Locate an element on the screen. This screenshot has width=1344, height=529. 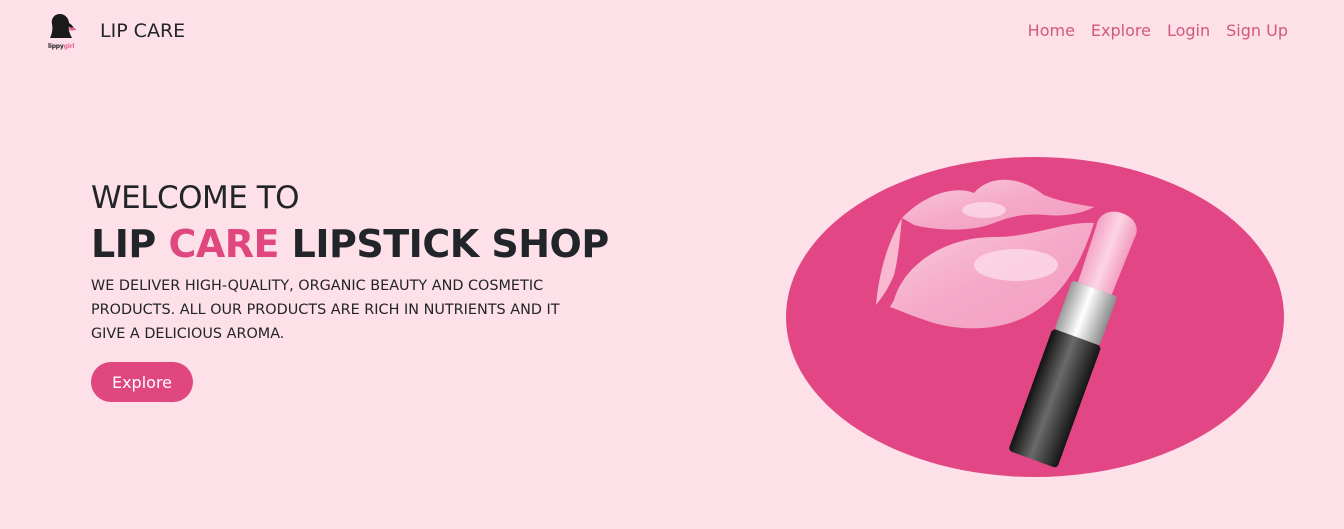
brand-name: LIP CARE is located at coordinates (143, 31).